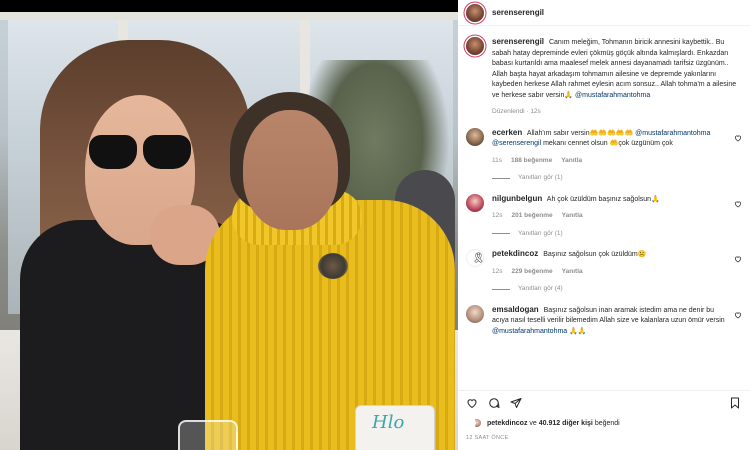  I want to click on comment-text: 🙏🙏, so click(578, 331).